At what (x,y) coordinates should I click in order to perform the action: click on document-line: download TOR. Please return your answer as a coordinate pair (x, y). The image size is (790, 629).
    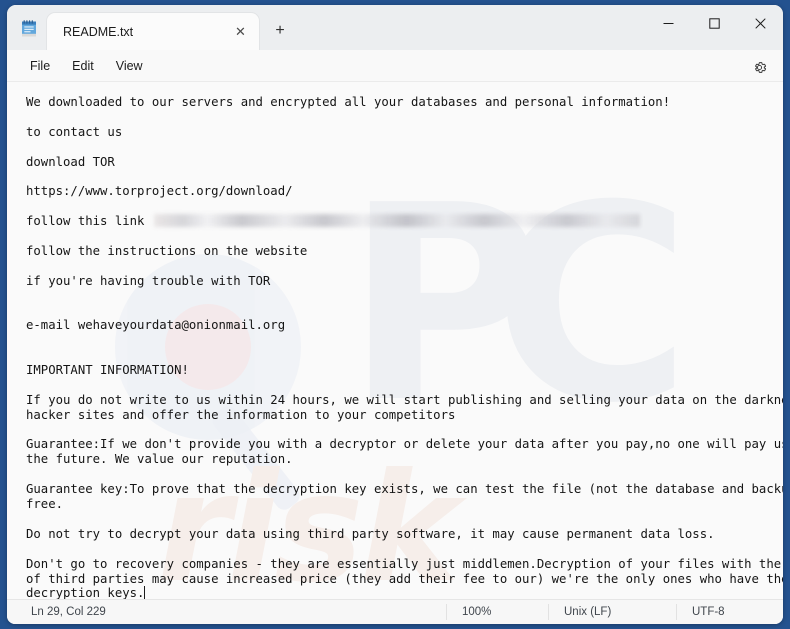
    Looking at the image, I should click on (404, 162).